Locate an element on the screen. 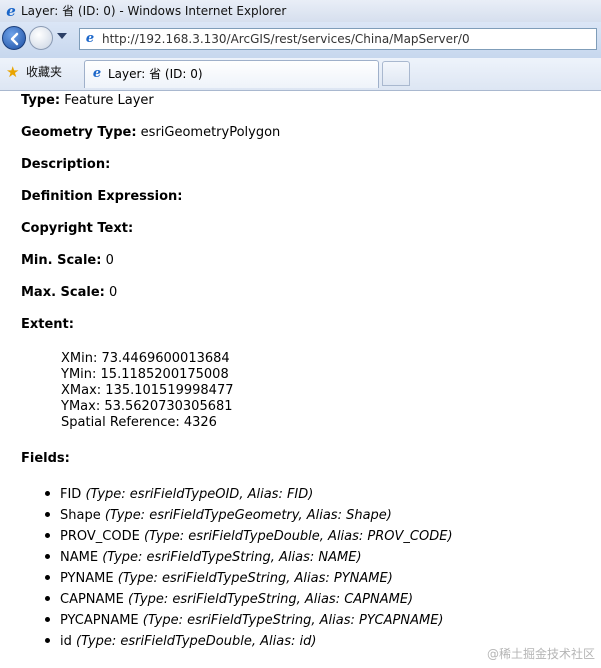 The width and height of the screenshot is (601, 668). type-row: Type: Feature Layer is located at coordinates (87, 101).